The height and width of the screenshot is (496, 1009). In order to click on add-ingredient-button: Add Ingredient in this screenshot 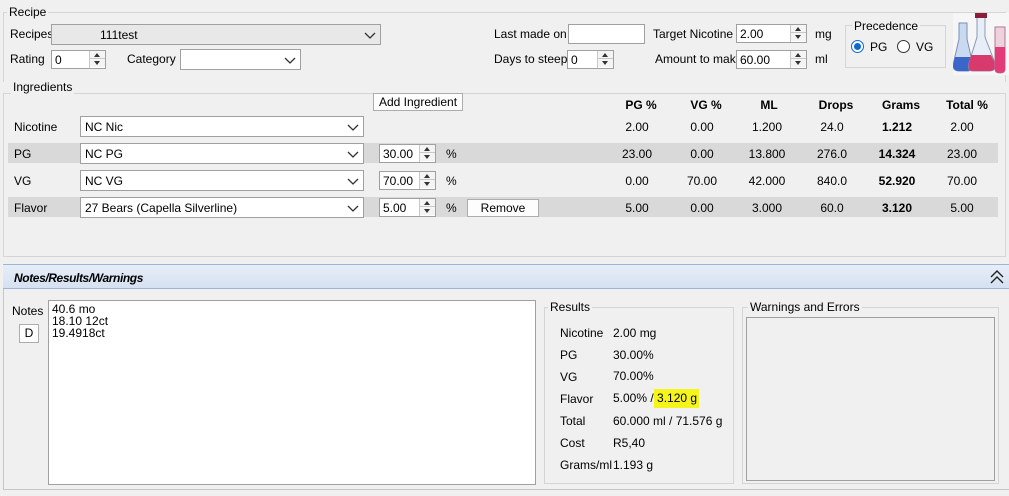, I will do `click(418, 102)`.